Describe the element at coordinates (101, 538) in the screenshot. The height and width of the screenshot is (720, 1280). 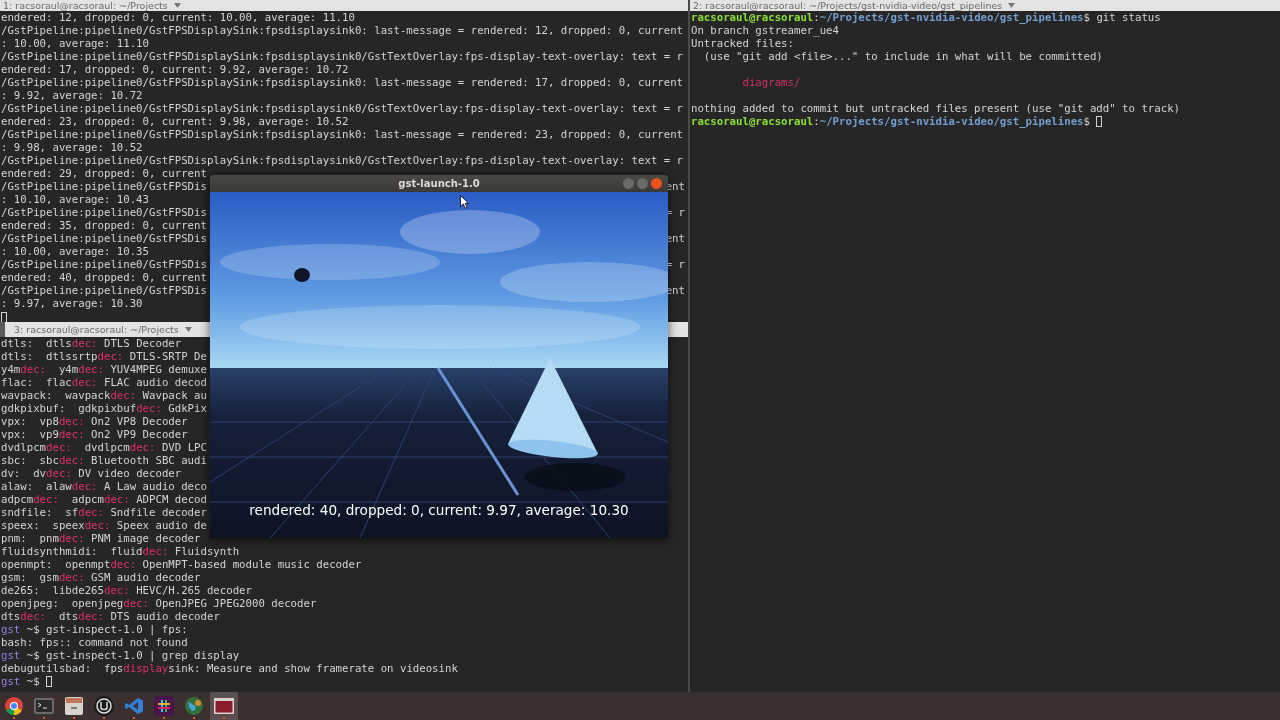
I see `terminal-line: pnm: pnmdec: PNM image decoder` at that location.